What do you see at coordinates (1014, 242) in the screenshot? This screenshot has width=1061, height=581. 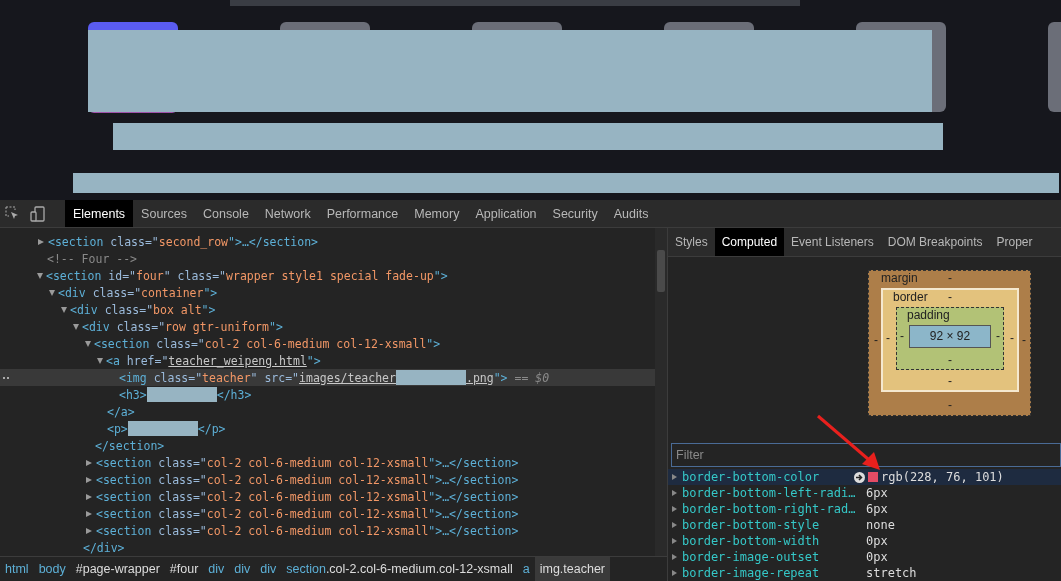 I see `sidebar-tab: Proper` at bounding box center [1014, 242].